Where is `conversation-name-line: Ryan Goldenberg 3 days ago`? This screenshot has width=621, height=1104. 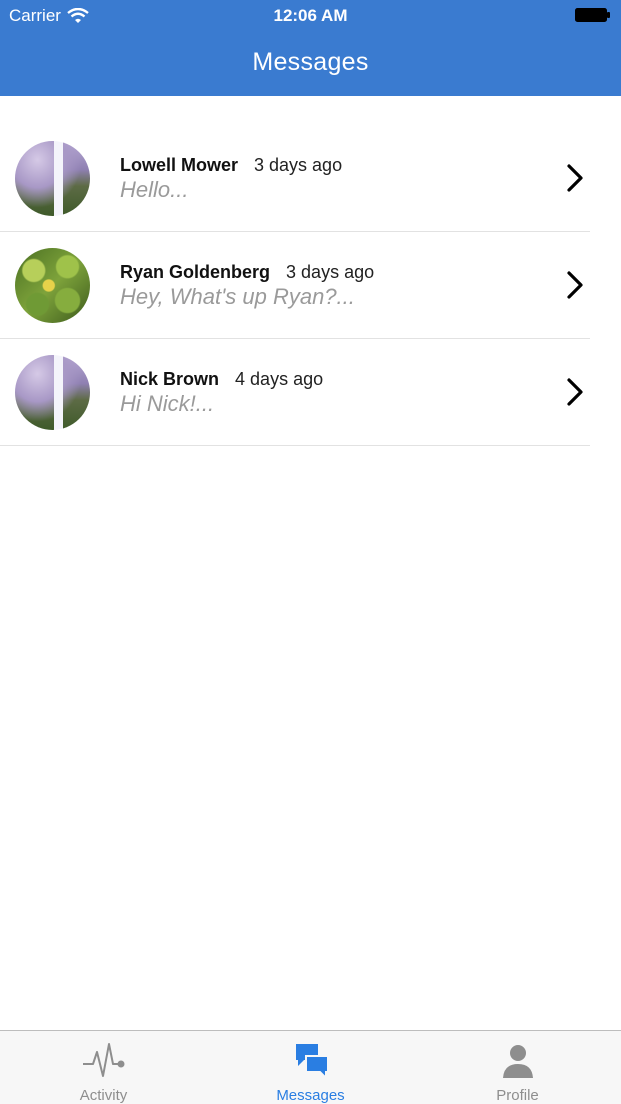 conversation-name-line: Ryan Goldenberg 3 days ago is located at coordinates (247, 272).